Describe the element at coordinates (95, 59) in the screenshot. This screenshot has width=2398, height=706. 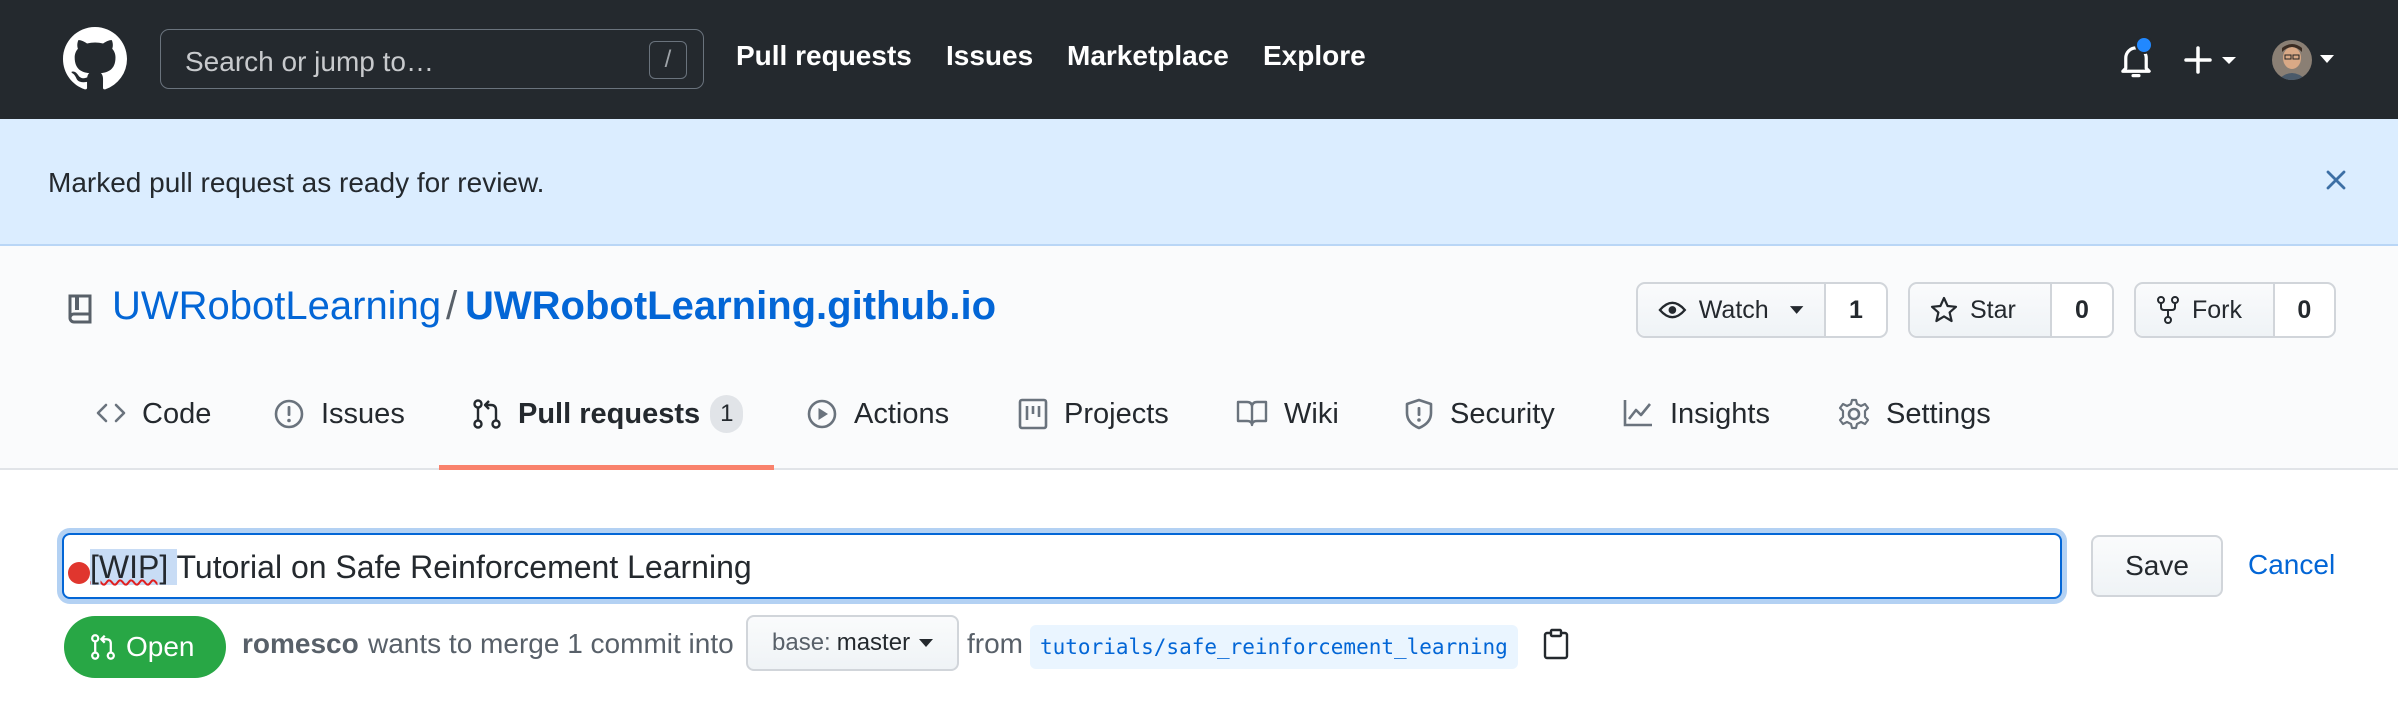
I see `github-logo-icon` at that location.